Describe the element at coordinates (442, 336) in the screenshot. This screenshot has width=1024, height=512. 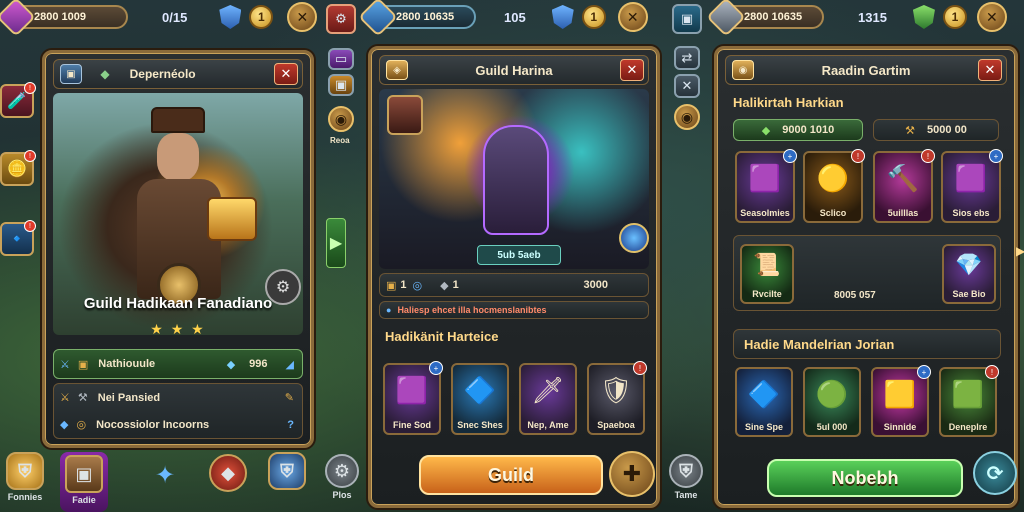
I see `section-title: Hadikänit Harteice` at that location.